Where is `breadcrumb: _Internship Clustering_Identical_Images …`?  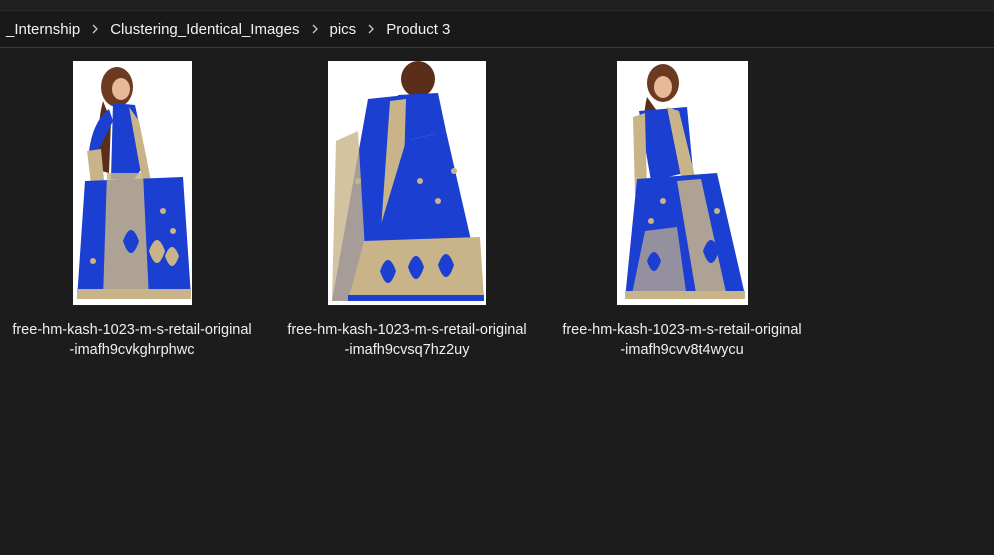 breadcrumb: _Internship Clustering_Identical_Images … is located at coordinates (497, 29).